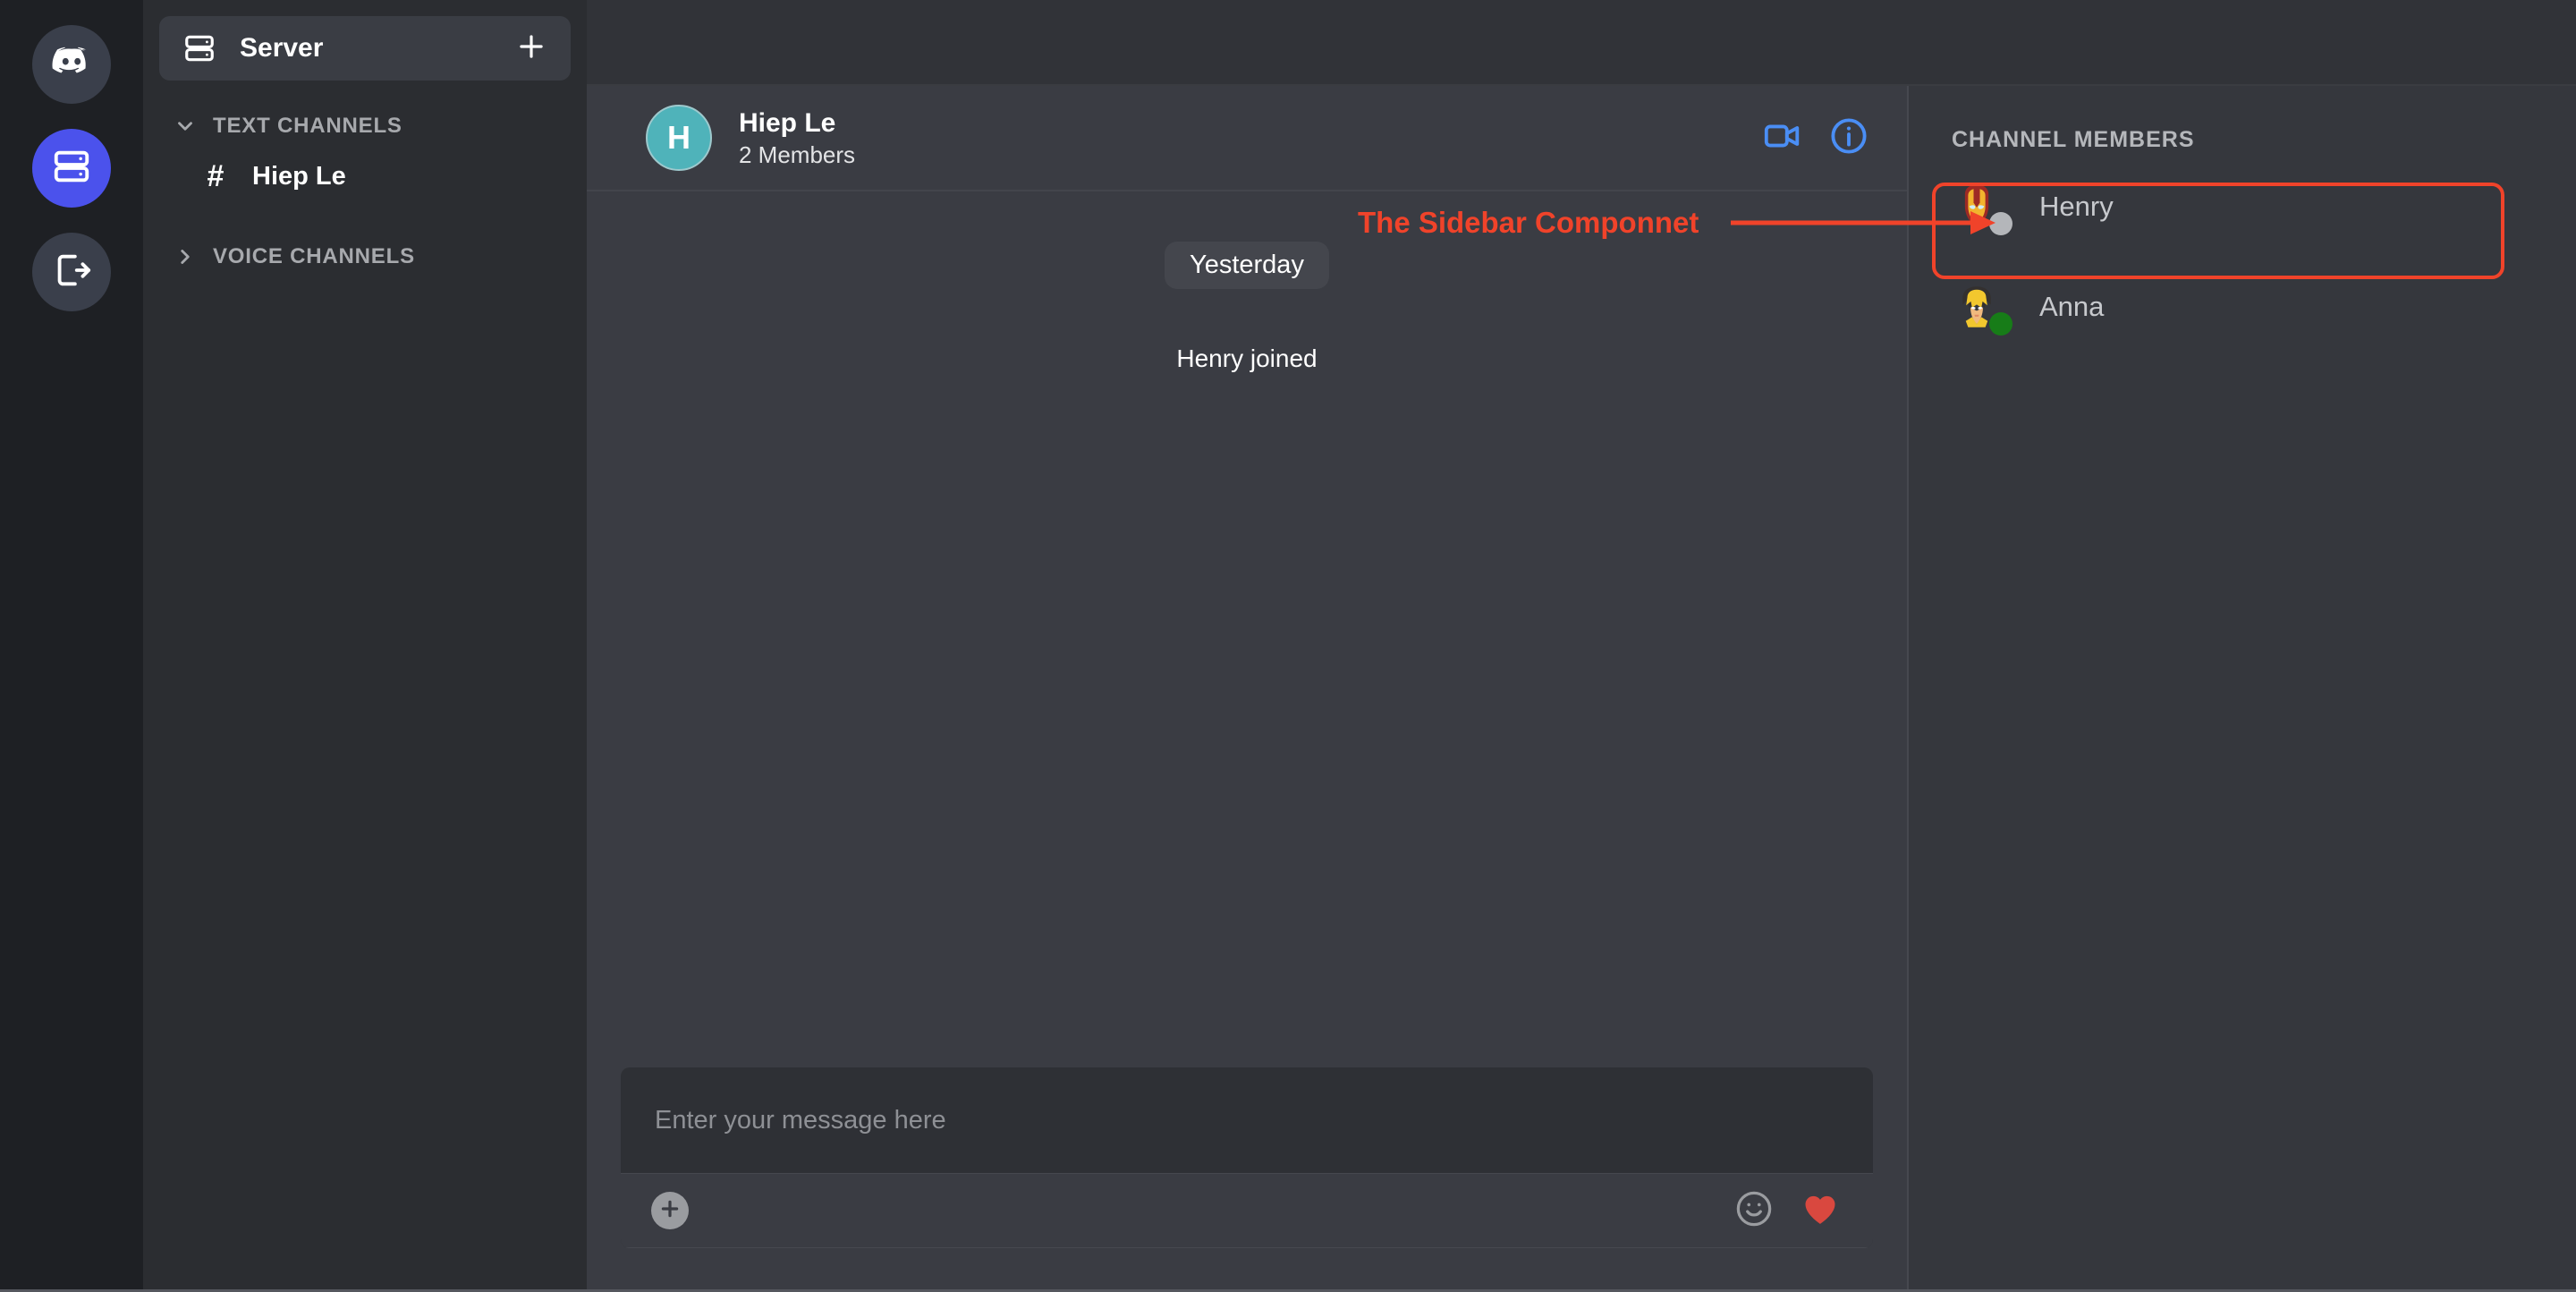  Describe the element at coordinates (2072, 306) in the screenshot. I see `member-name: Anna` at that location.